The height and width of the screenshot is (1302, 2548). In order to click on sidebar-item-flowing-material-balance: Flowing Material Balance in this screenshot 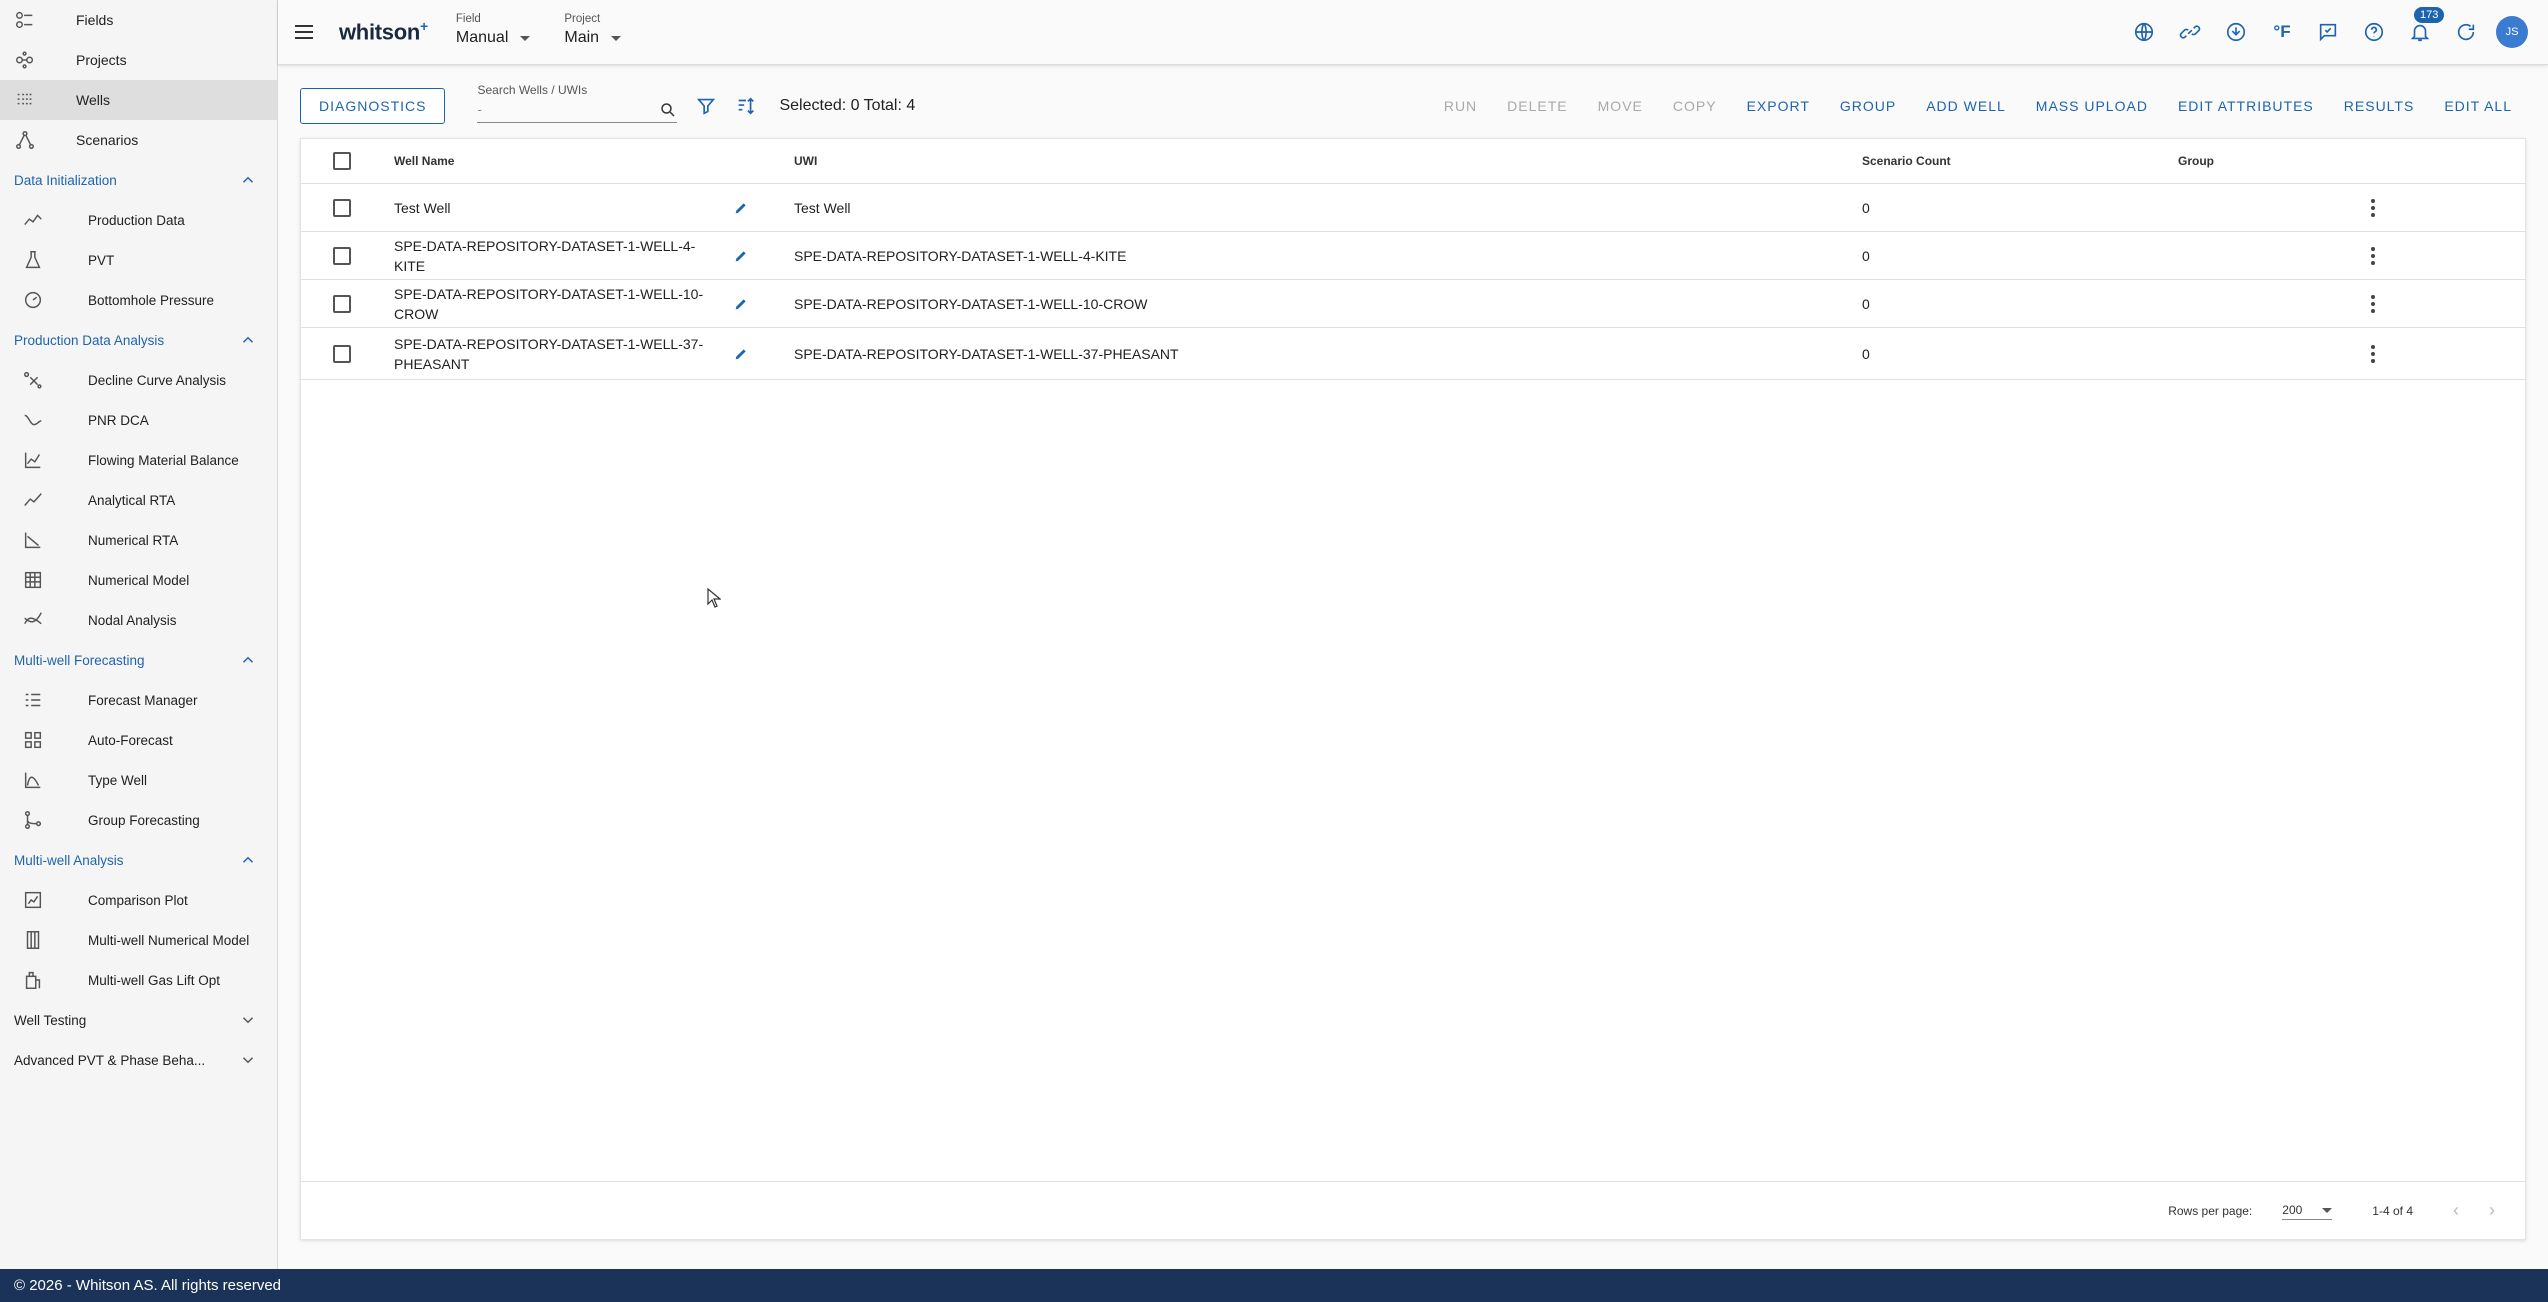, I will do `click(138, 460)`.